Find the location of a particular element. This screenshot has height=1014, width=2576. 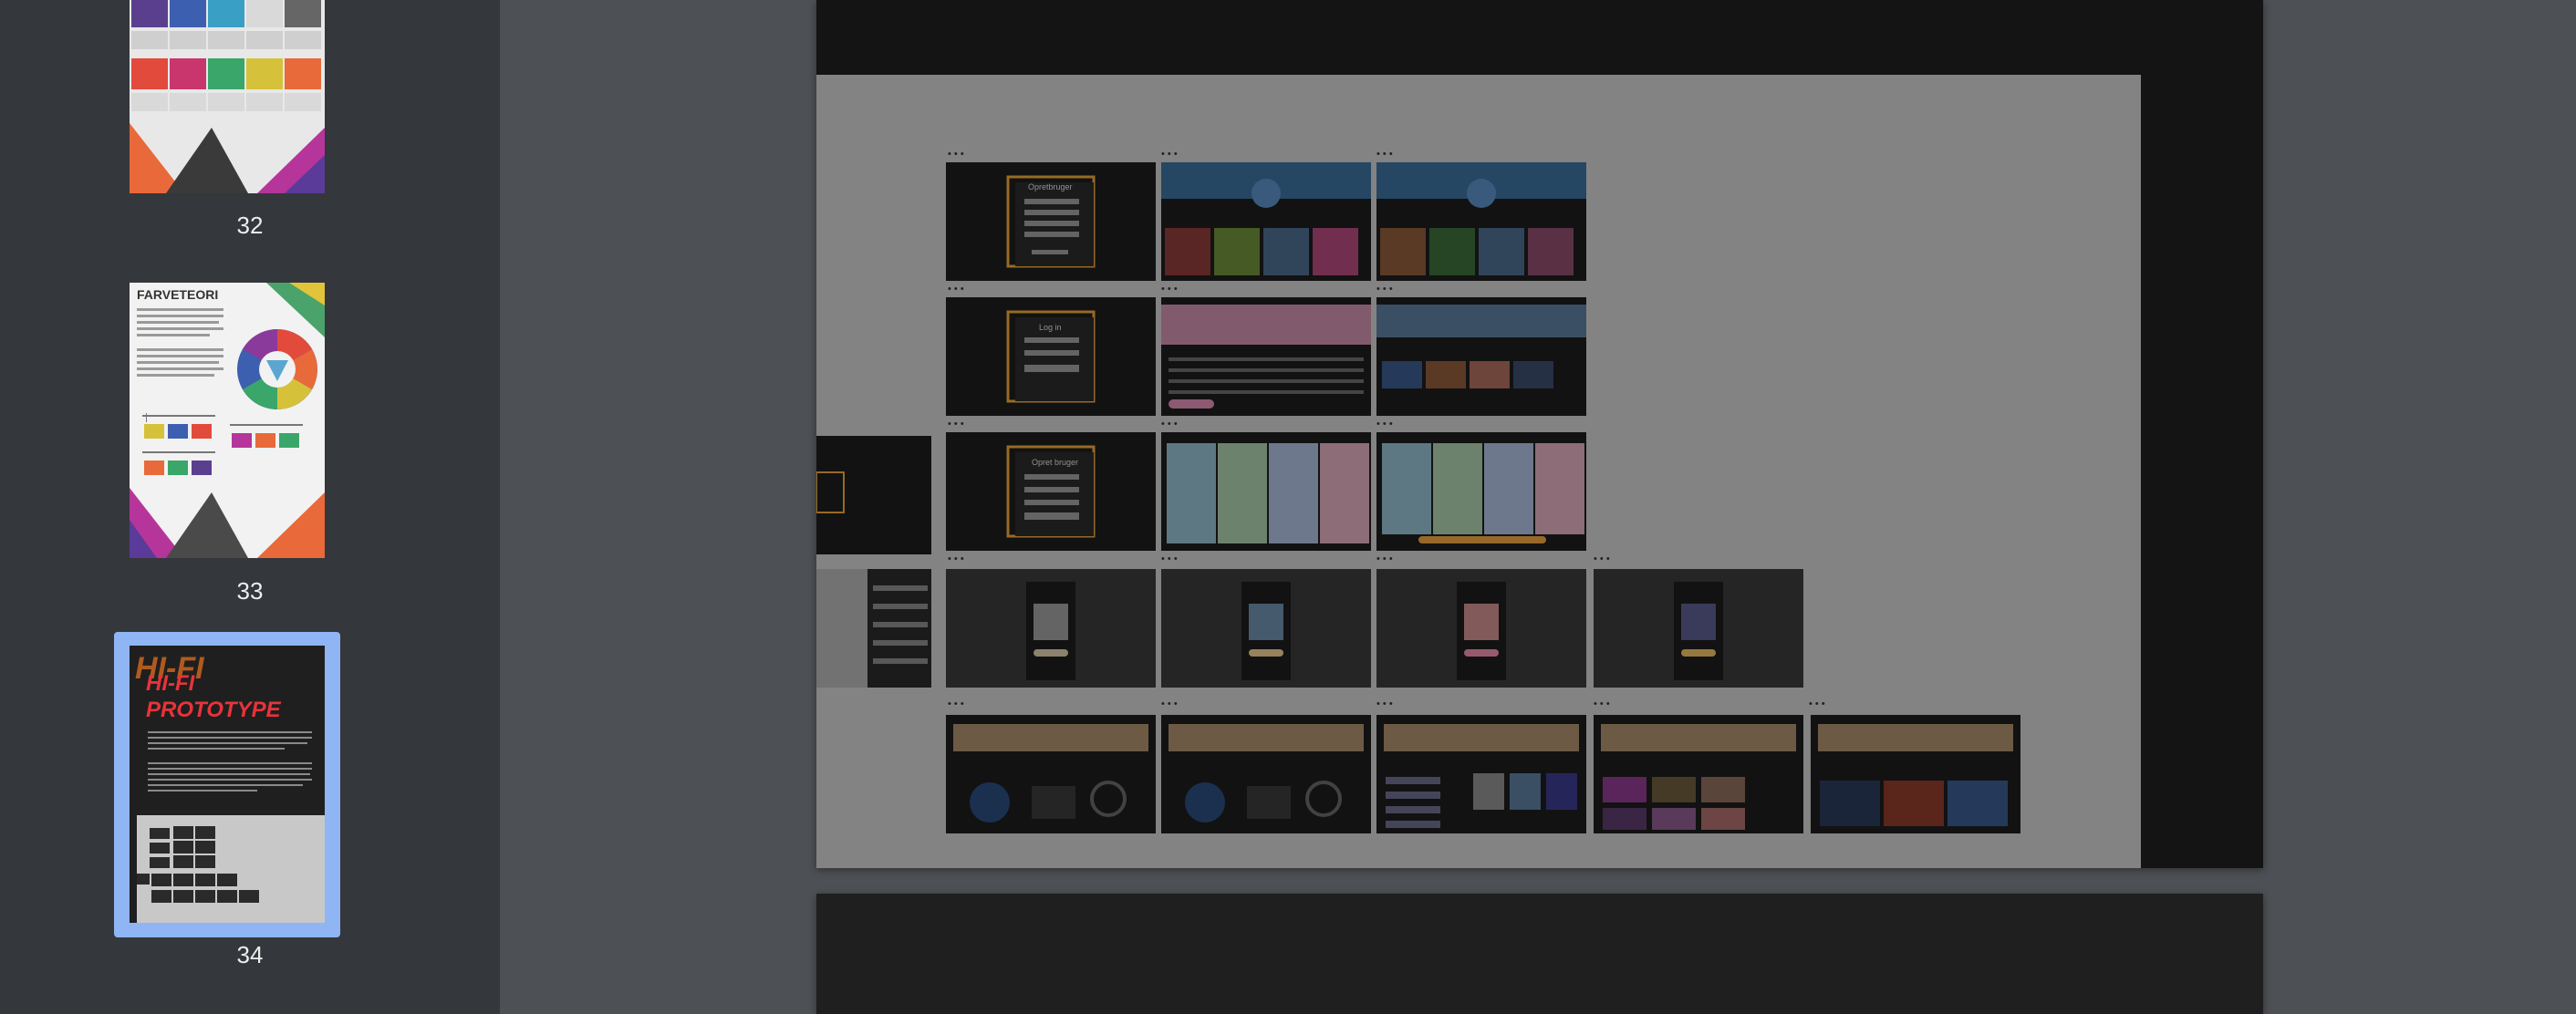

document-page-next is located at coordinates (1539, 954).